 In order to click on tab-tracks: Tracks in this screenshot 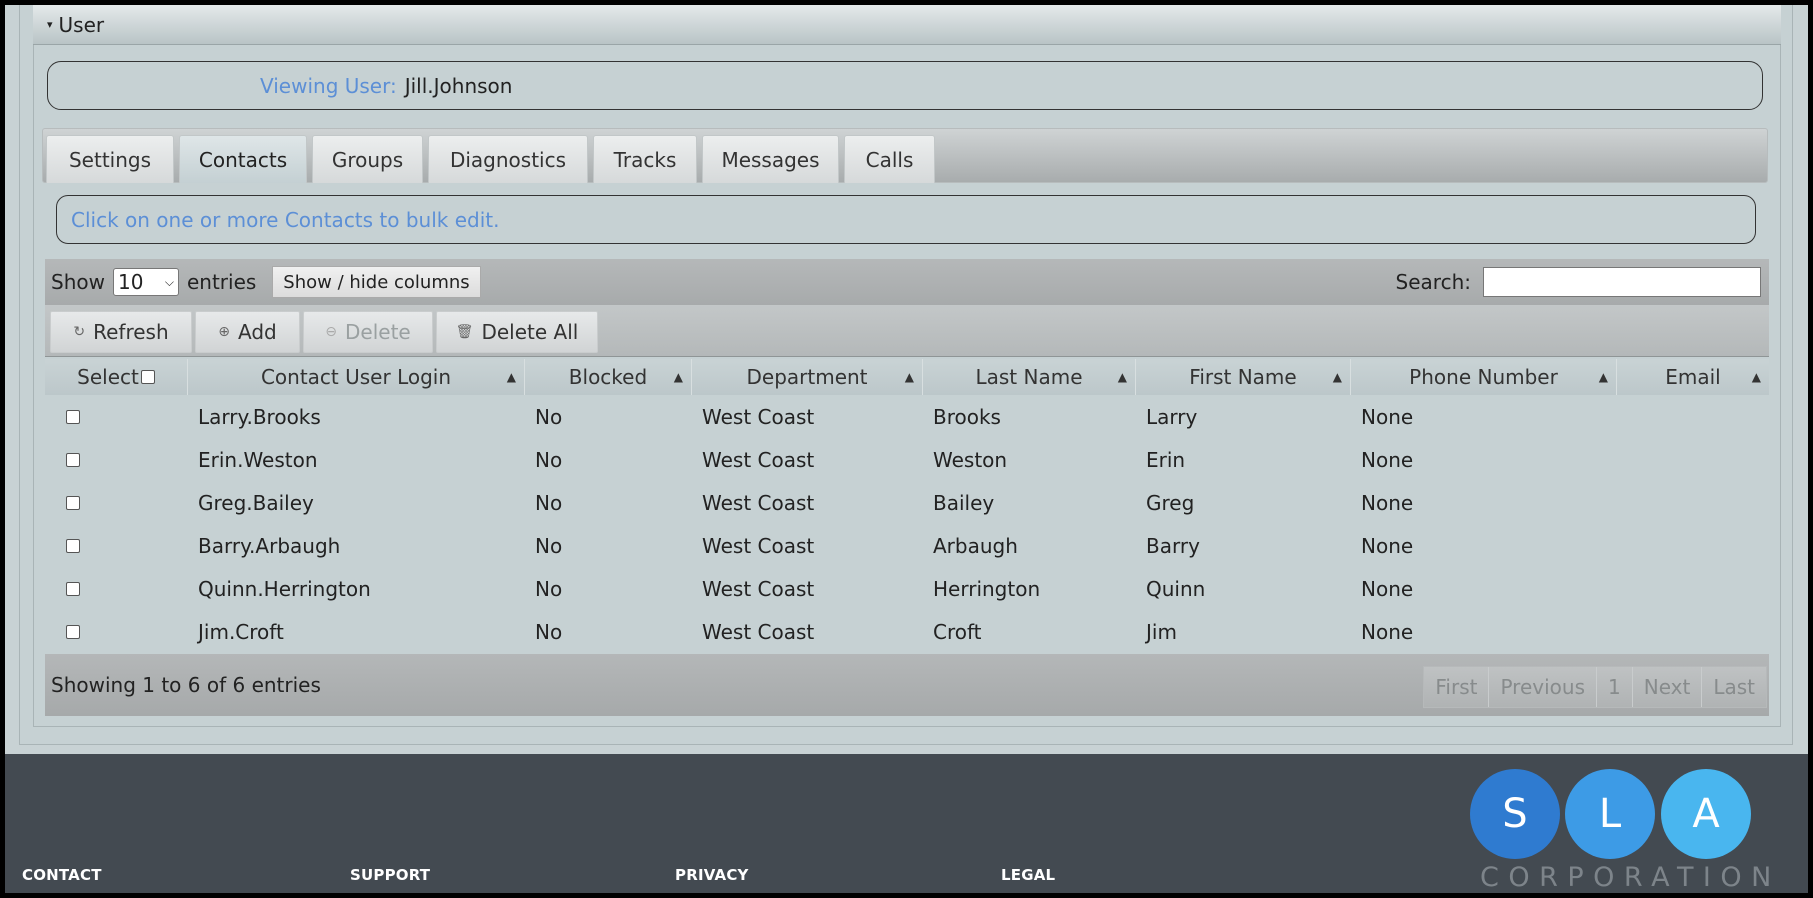, I will do `click(645, 159)`.